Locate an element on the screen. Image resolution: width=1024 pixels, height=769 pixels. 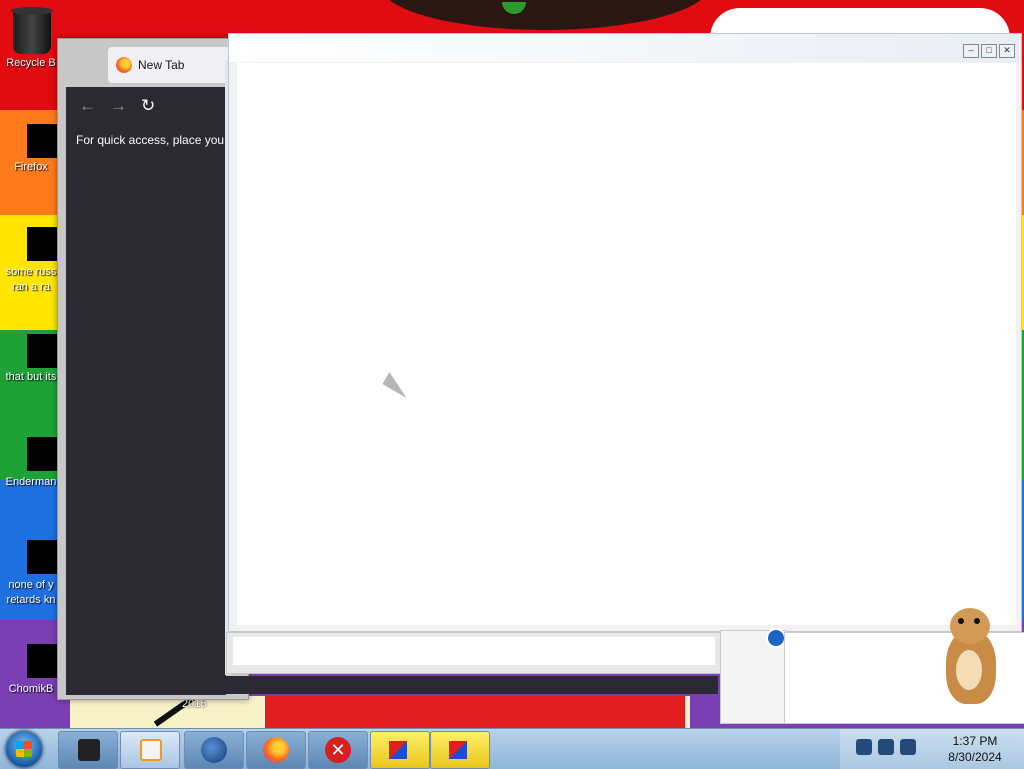
media-player-icon is located at coordinates (151, 750).